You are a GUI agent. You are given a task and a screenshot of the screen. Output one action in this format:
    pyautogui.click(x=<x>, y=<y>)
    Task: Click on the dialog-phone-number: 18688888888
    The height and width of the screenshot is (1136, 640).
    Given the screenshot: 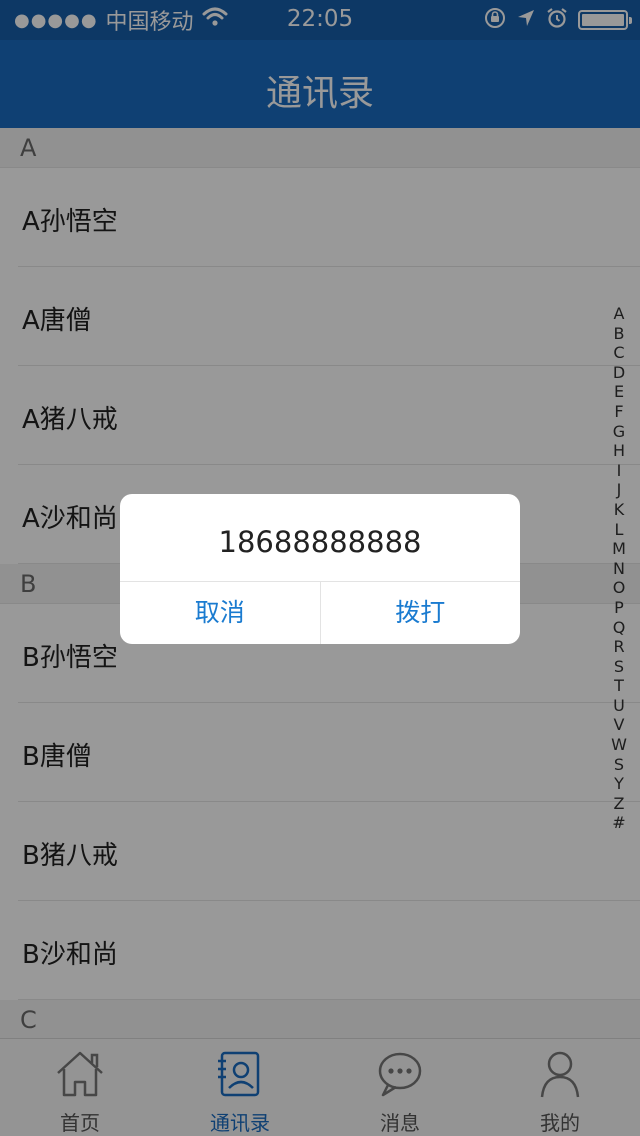 What is the action you would take?
    pyautogui.click(x=320, y=542)
    